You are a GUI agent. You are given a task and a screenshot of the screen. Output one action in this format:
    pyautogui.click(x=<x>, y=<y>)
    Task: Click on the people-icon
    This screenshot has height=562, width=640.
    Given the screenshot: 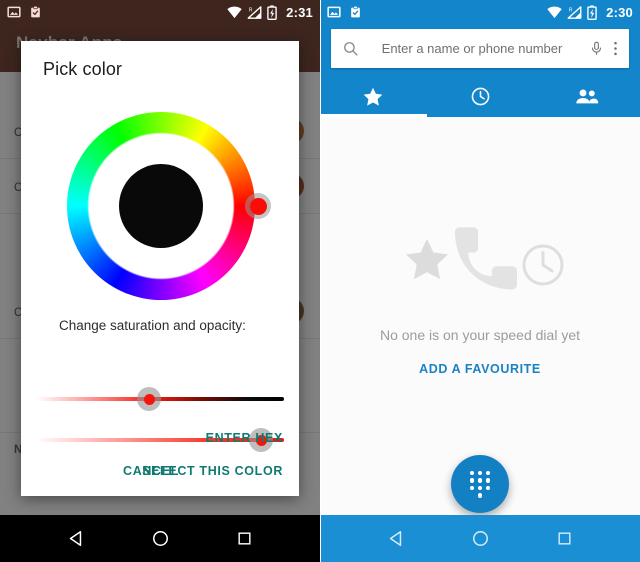 What is the action you would take?
    pyautogui.click(x=586, y=96)
    